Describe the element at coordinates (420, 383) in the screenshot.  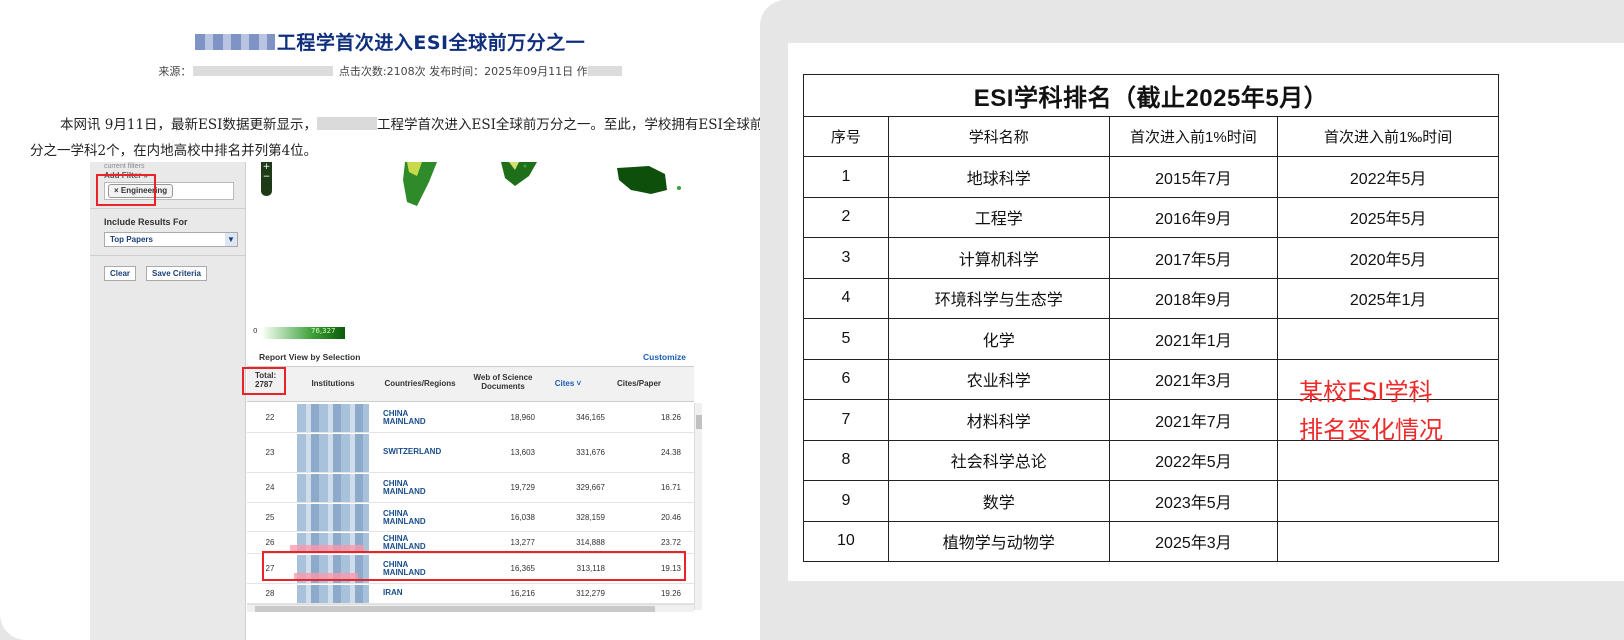
I see `col-countries: Countries/Regions` at that location.